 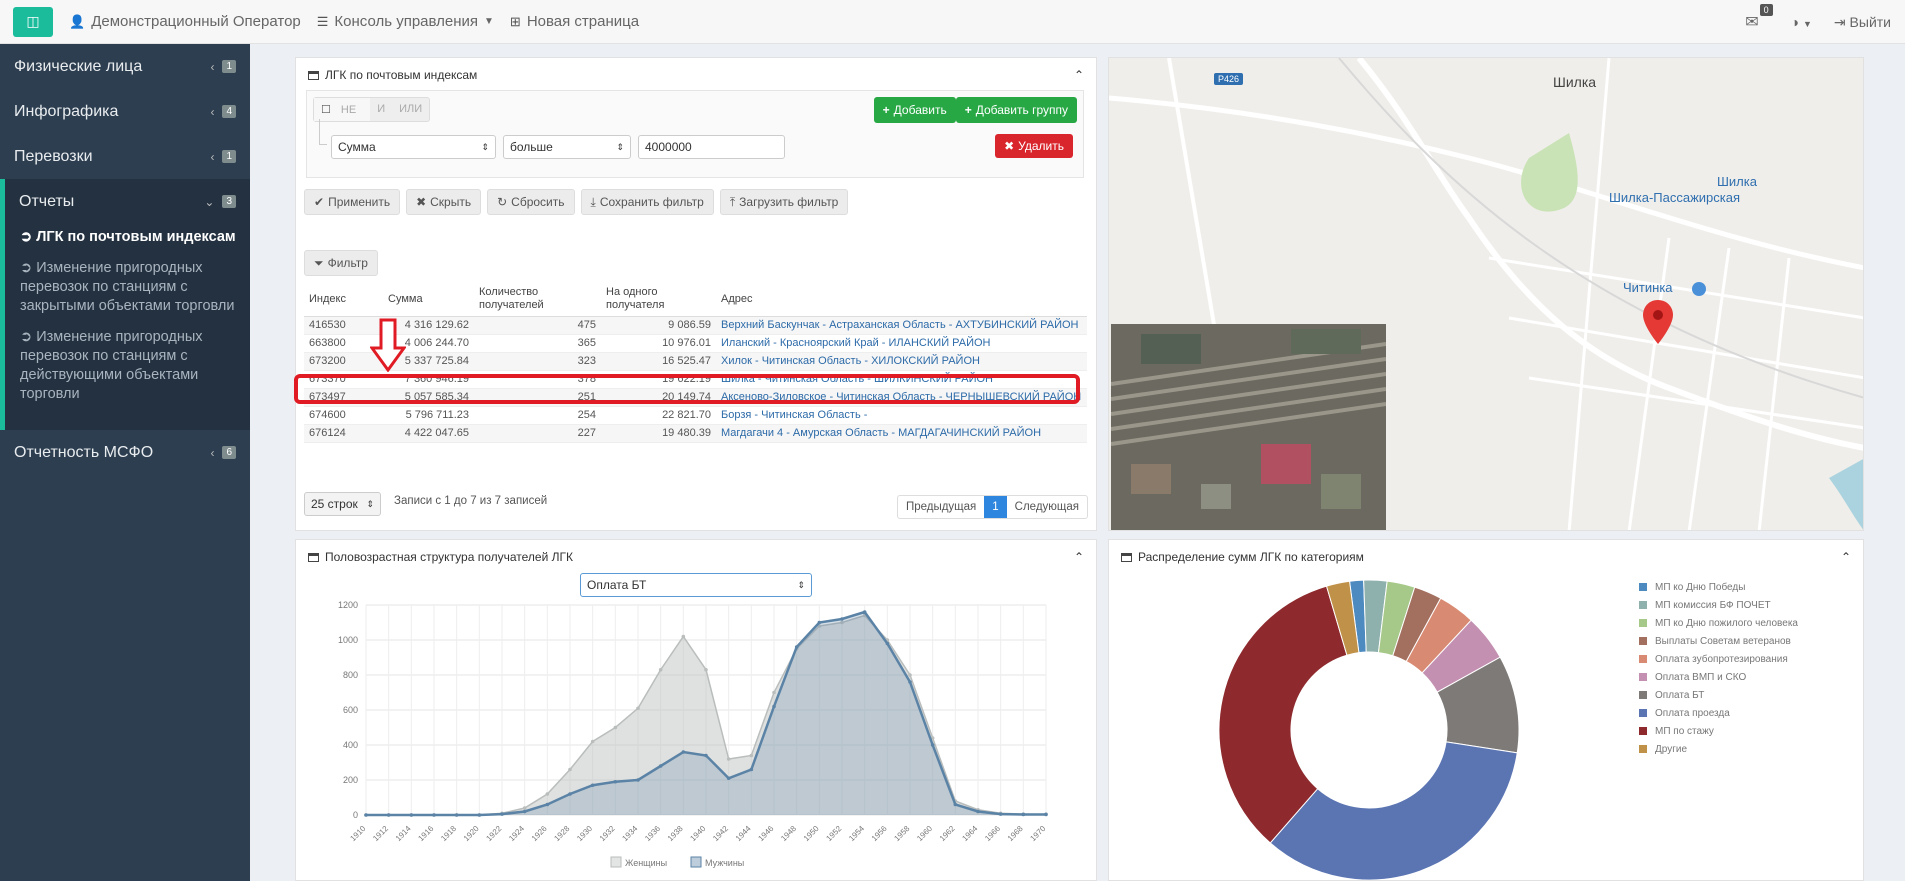 What do you see at coordinates (1718, 587) in the screenshot?
I see `legend-item: МП ко Дню Победы` at bounding box center [1718, 587].